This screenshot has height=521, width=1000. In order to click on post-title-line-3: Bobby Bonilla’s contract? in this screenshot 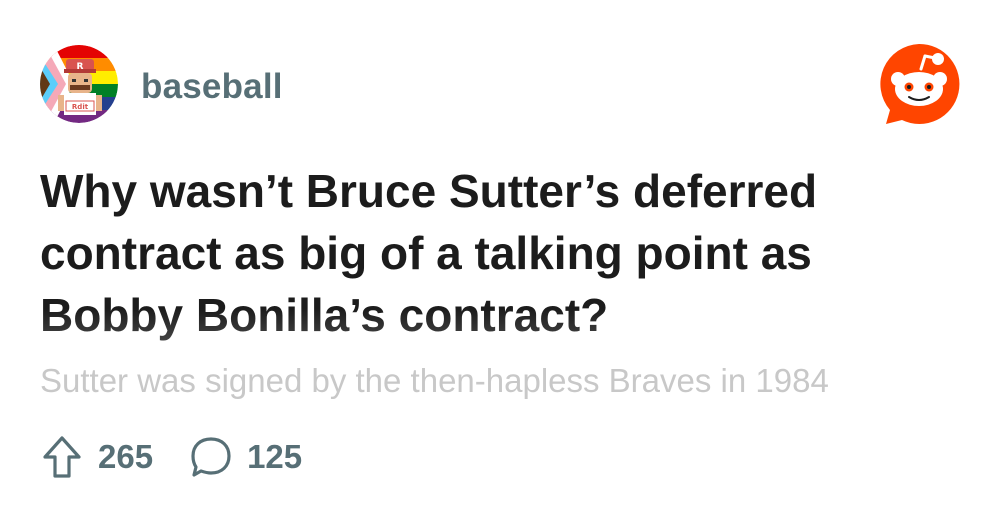, I will do `click(490, 315)`.